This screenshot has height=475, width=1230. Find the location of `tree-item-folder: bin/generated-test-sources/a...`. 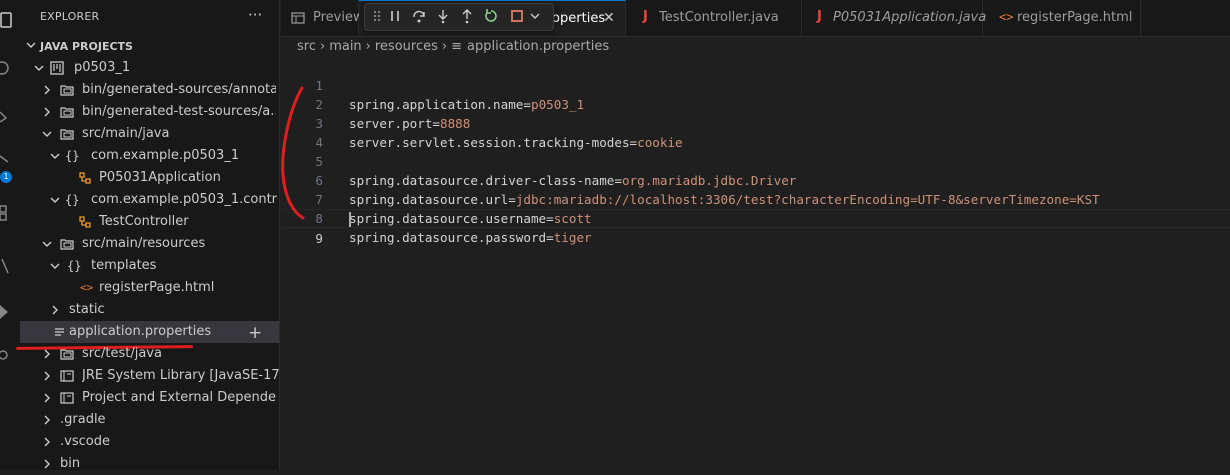

tree-item-folder: bin/generated-test-sources/a... is located at coordinates (149, 112).